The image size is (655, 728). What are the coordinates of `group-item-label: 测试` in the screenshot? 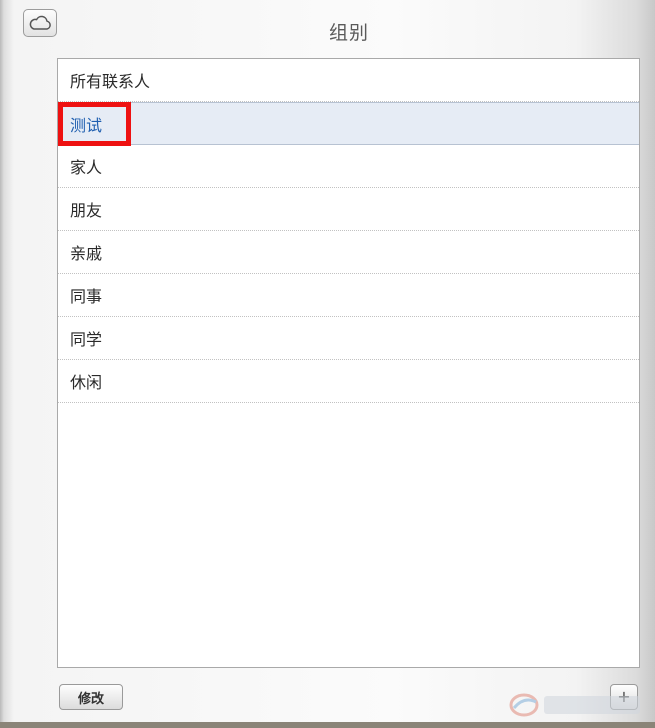 It's located at (86, 125).